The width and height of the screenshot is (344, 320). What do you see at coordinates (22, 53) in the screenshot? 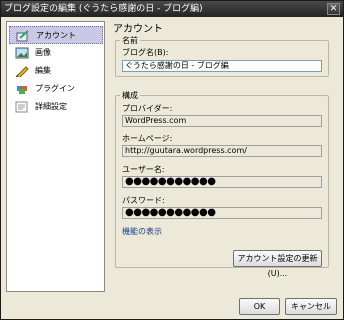
I see `image-icon` at bounding box center [22, 53].